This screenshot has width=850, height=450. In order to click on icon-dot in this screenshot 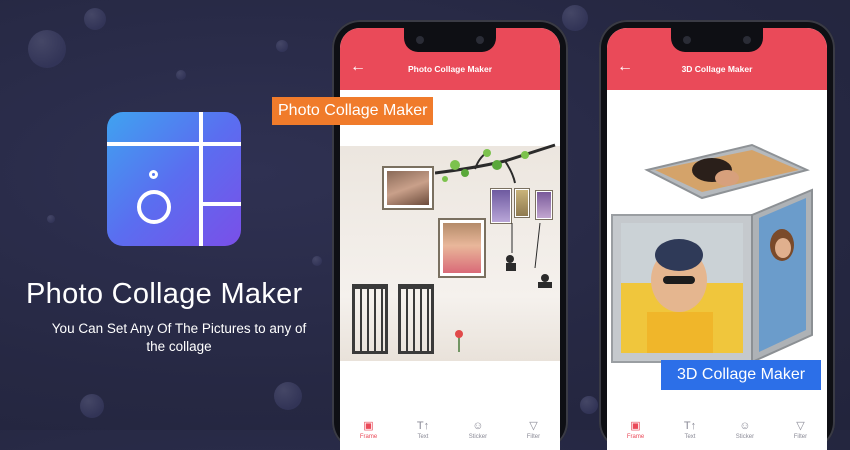, I will do `click(153, 174)`.